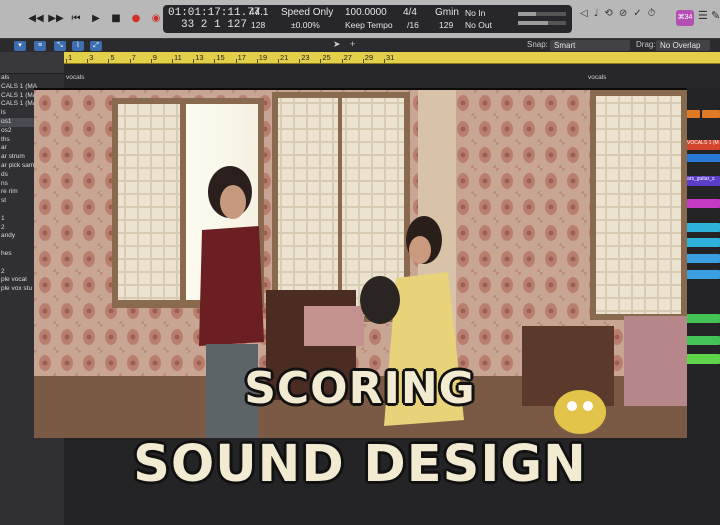 The height and width of the screenshot is (525, 720). I want to click on tuner-icon: ♩, so click(596, 13).